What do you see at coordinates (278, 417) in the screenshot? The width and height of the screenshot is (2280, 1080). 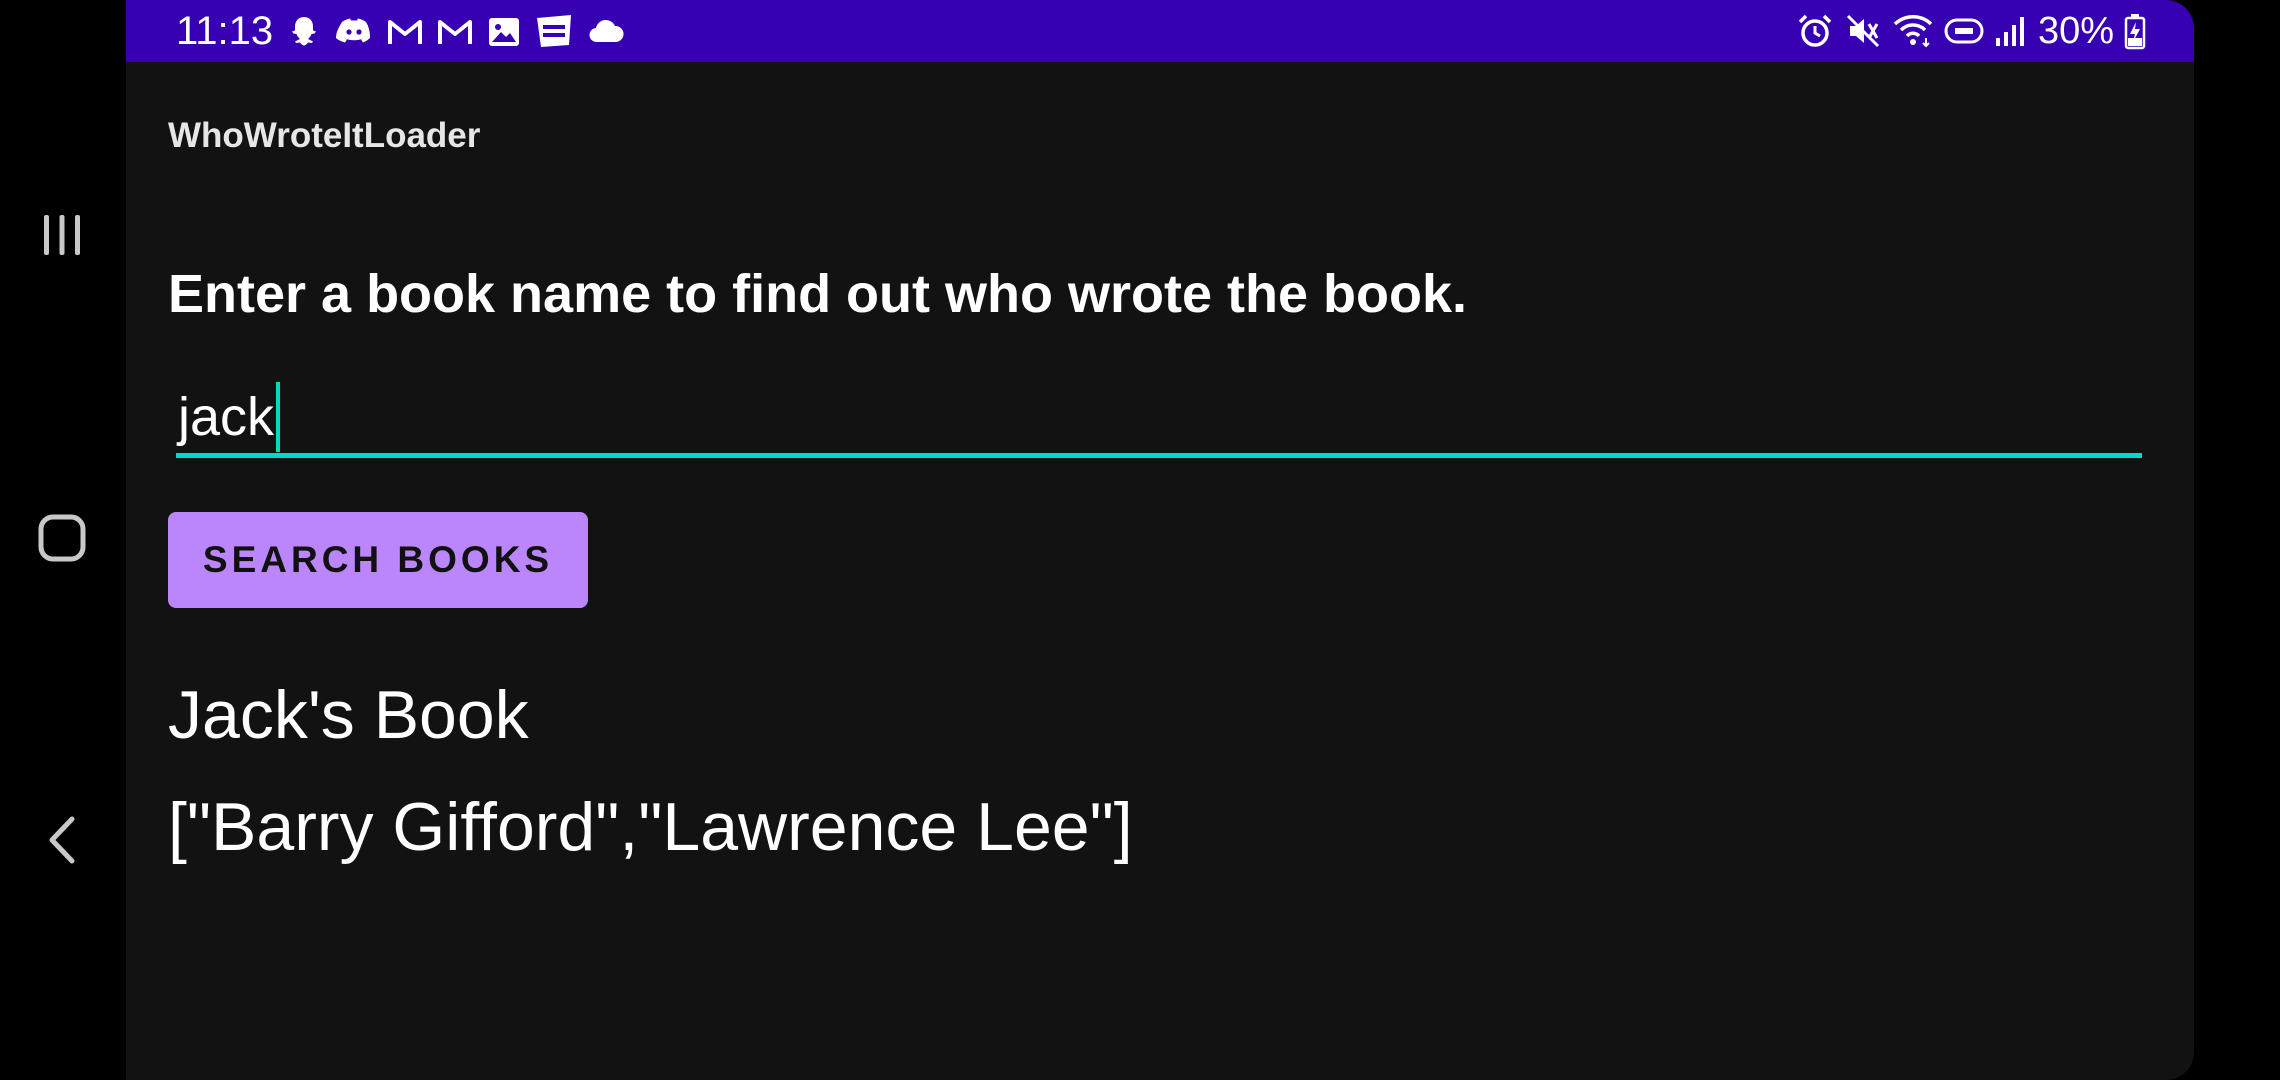 I see `text-cursor` at bounding box center [278, 417].